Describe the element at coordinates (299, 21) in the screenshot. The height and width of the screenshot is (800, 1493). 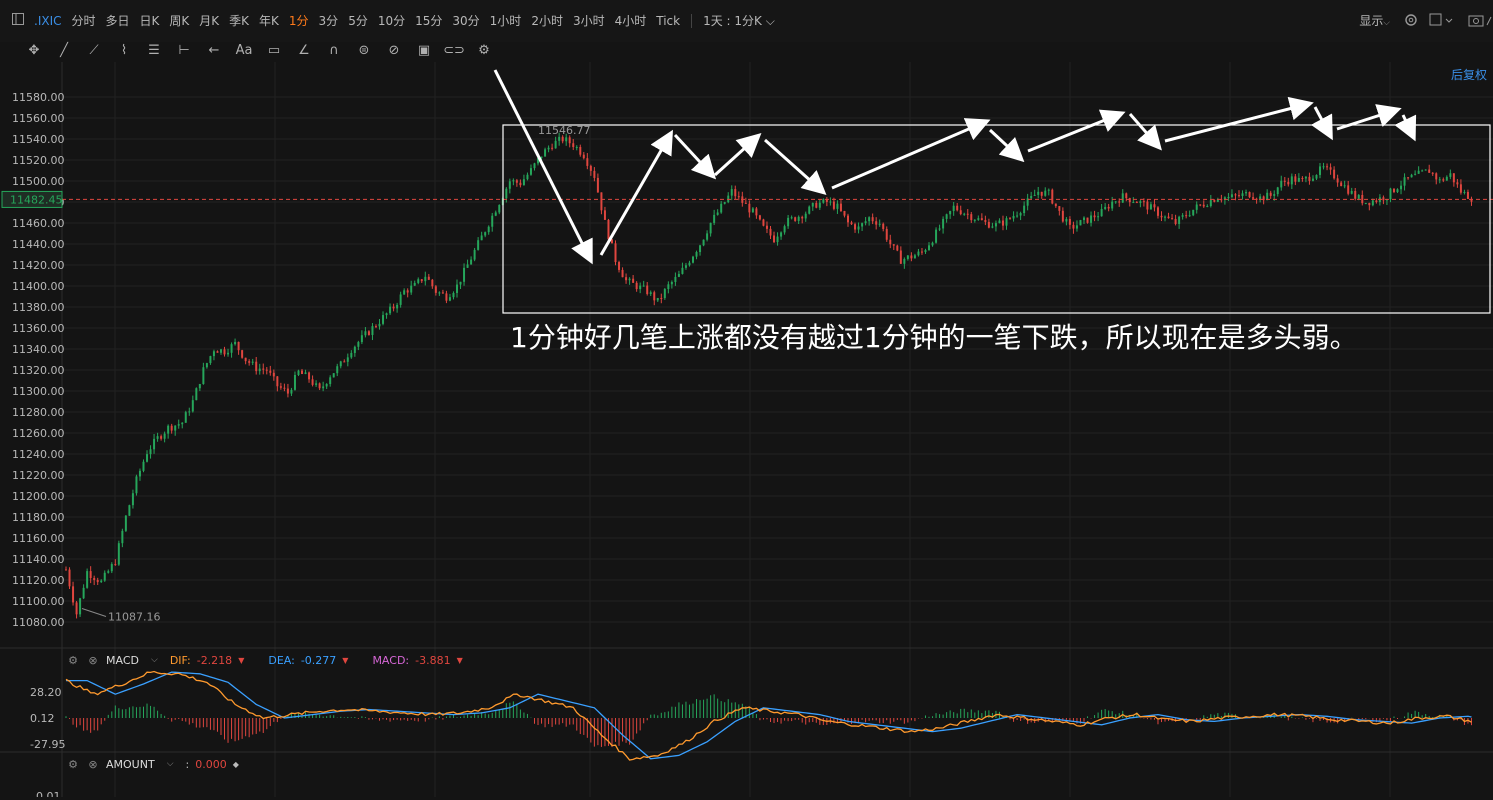
I see `timeframe-tab: 1分` at that location.